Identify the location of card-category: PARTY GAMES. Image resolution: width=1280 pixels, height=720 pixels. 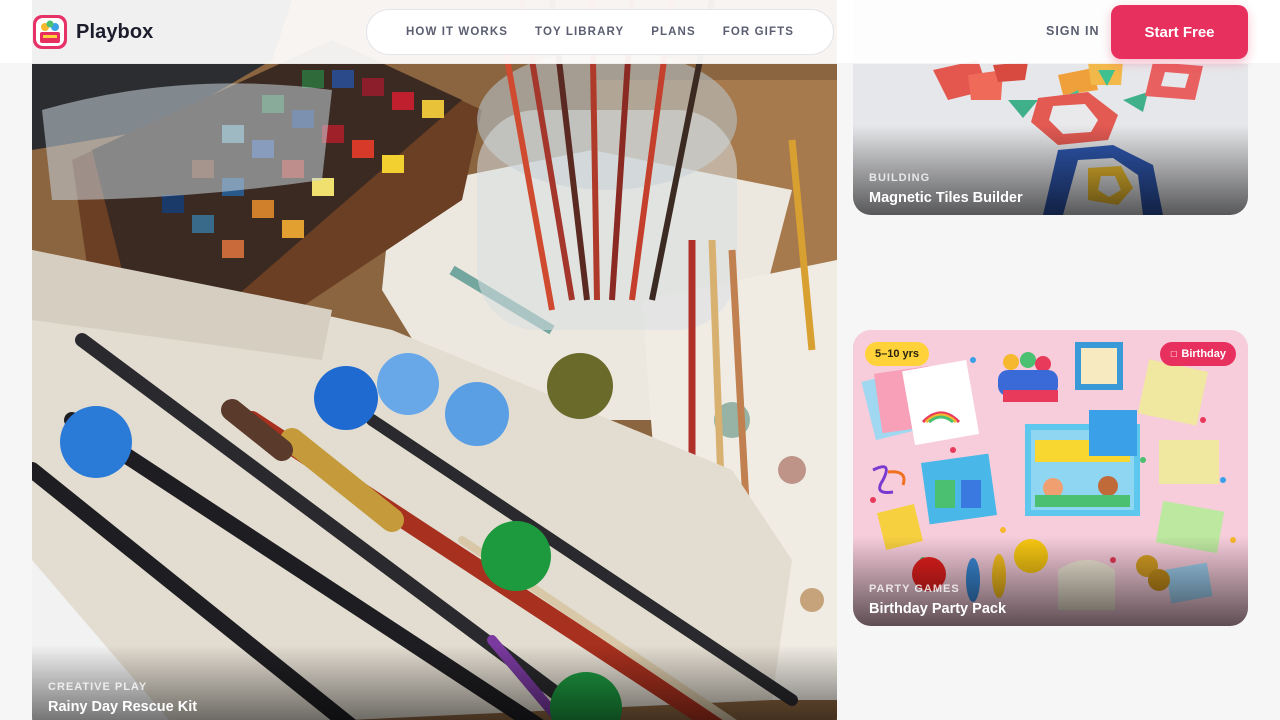
(914, 589).